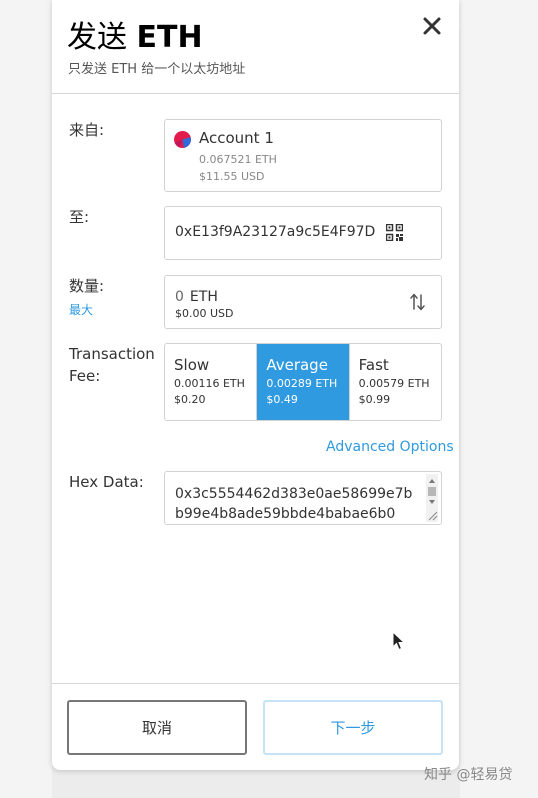 Image resolution: width=538 pixels, height=798 pixels. What do you see at coordinates (192, 365) in the screenshot?
I see `fee-option-name: Slow` at bounding box center [192, 365].